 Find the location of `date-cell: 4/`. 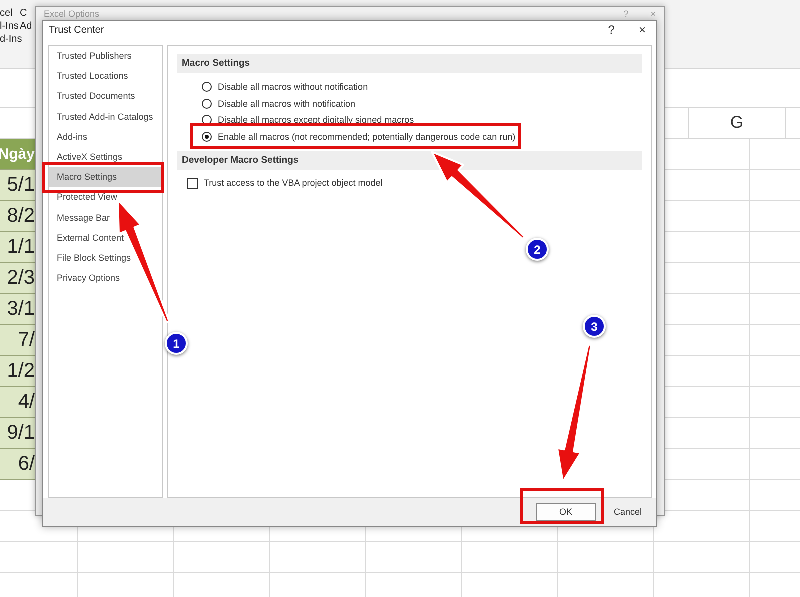

date-cell: 4/ is located at coordinates (18, 402).